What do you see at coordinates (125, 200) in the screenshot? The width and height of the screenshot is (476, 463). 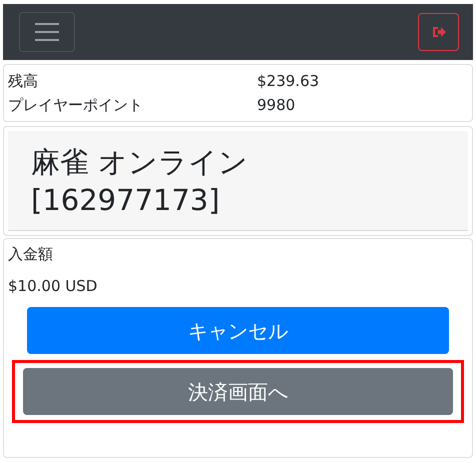 I see `game-title: [162977173]` at bounding box center [125, 200].